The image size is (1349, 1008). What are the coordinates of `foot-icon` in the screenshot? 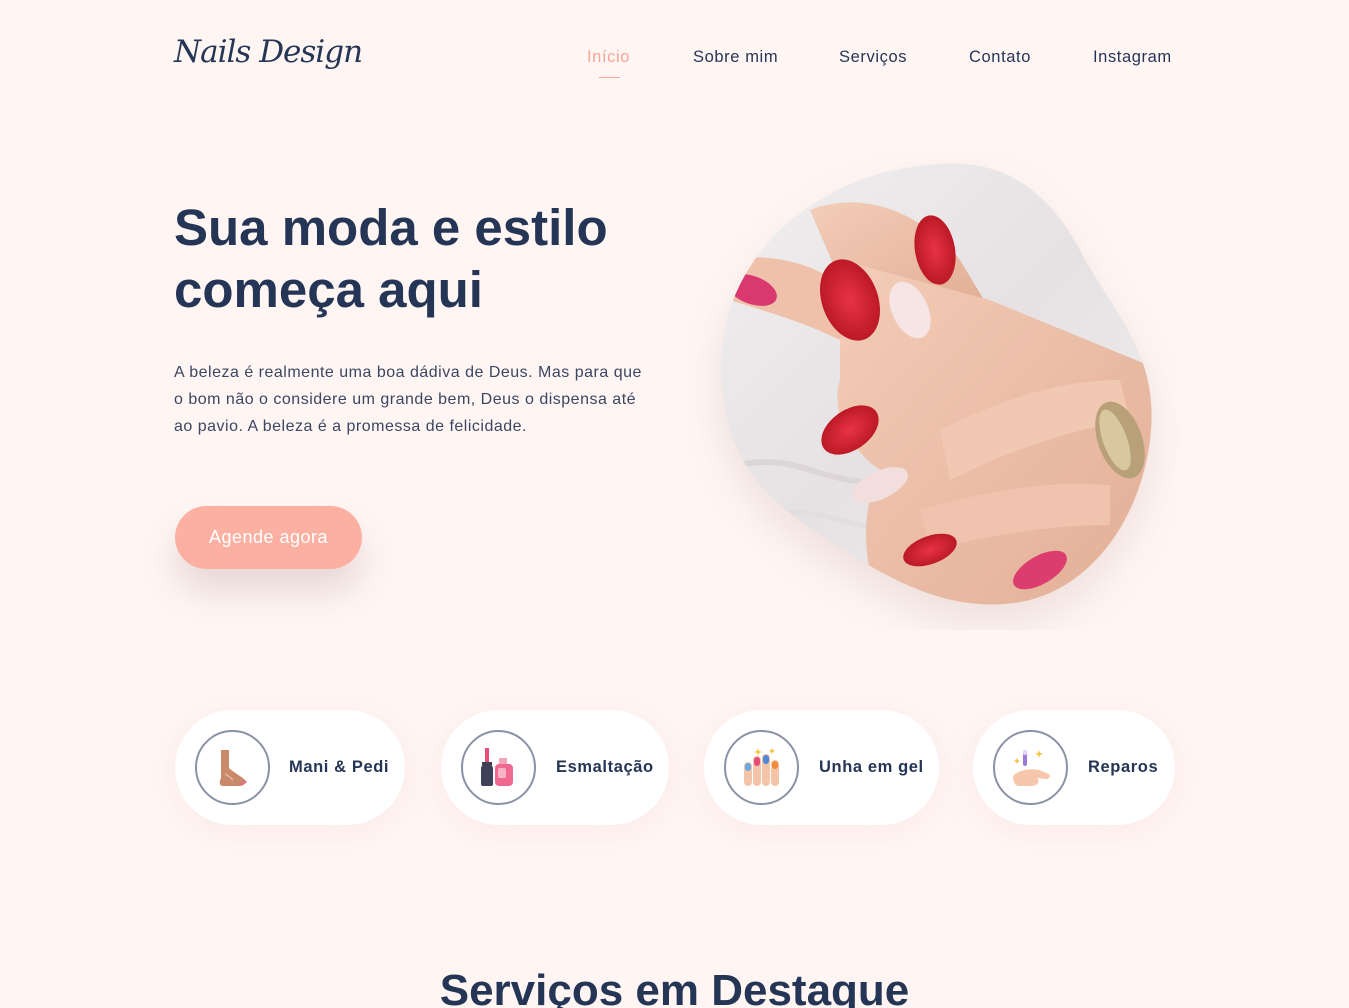 It's located at (232, 767).